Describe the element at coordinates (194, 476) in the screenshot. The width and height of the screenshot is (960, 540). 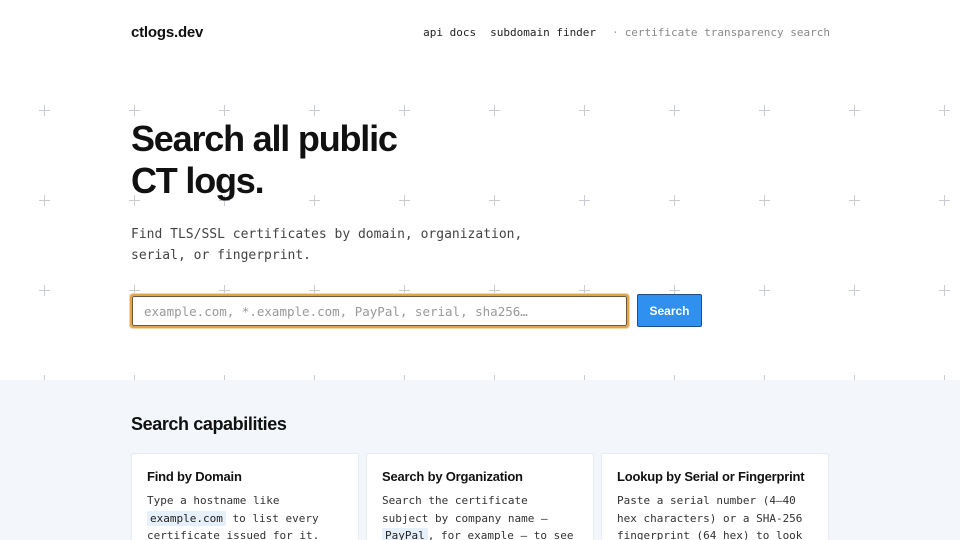
I see `card-title: Find by Domain` at that location.